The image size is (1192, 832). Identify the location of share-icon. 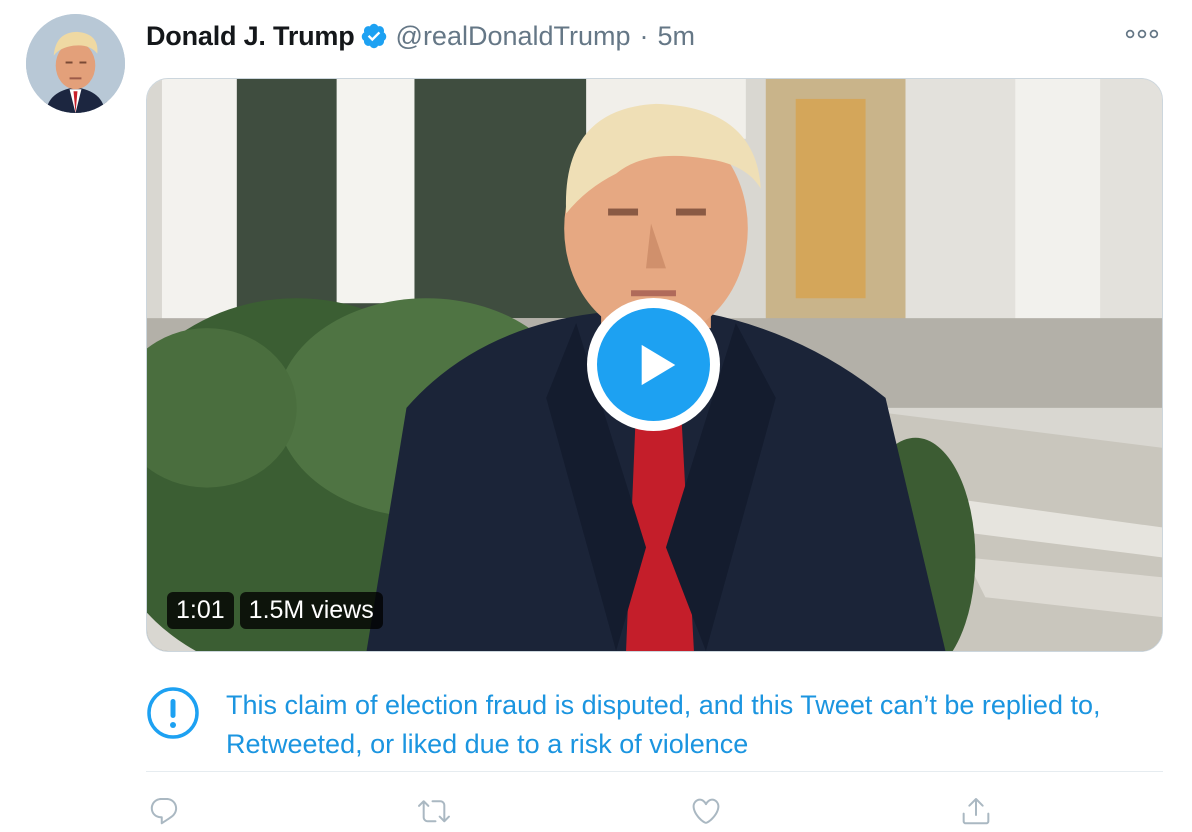
(976, 811).